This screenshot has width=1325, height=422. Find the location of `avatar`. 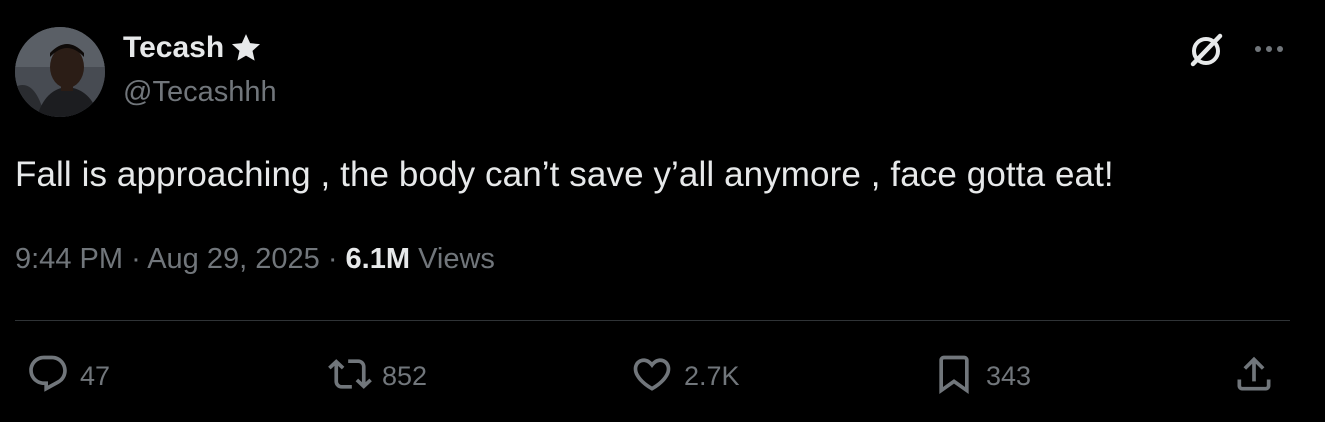

avatar is located at coordinates (60, 72).